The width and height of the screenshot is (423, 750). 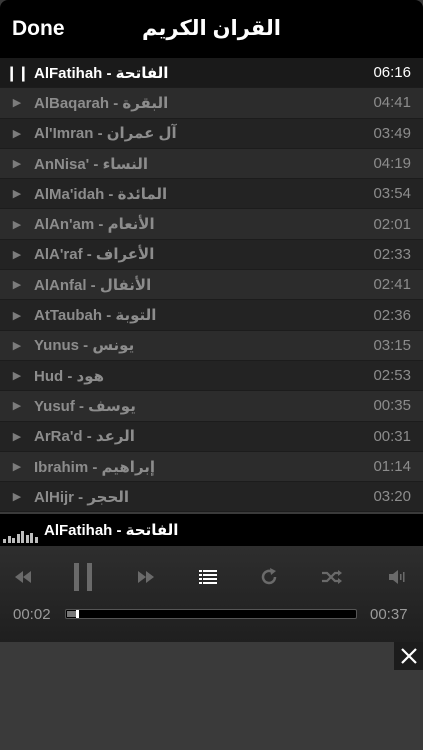 What do you see at coordinates (85, 406) in the screenshot?
I see `track-name: Yusuf - يوسف` at bounding box center [85, 406].